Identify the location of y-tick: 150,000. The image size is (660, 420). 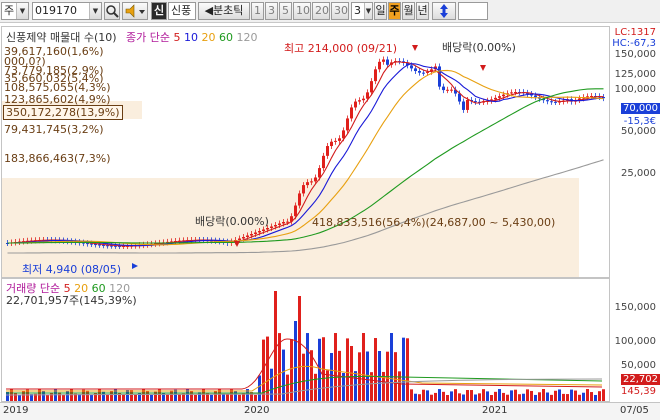
(635, 307).